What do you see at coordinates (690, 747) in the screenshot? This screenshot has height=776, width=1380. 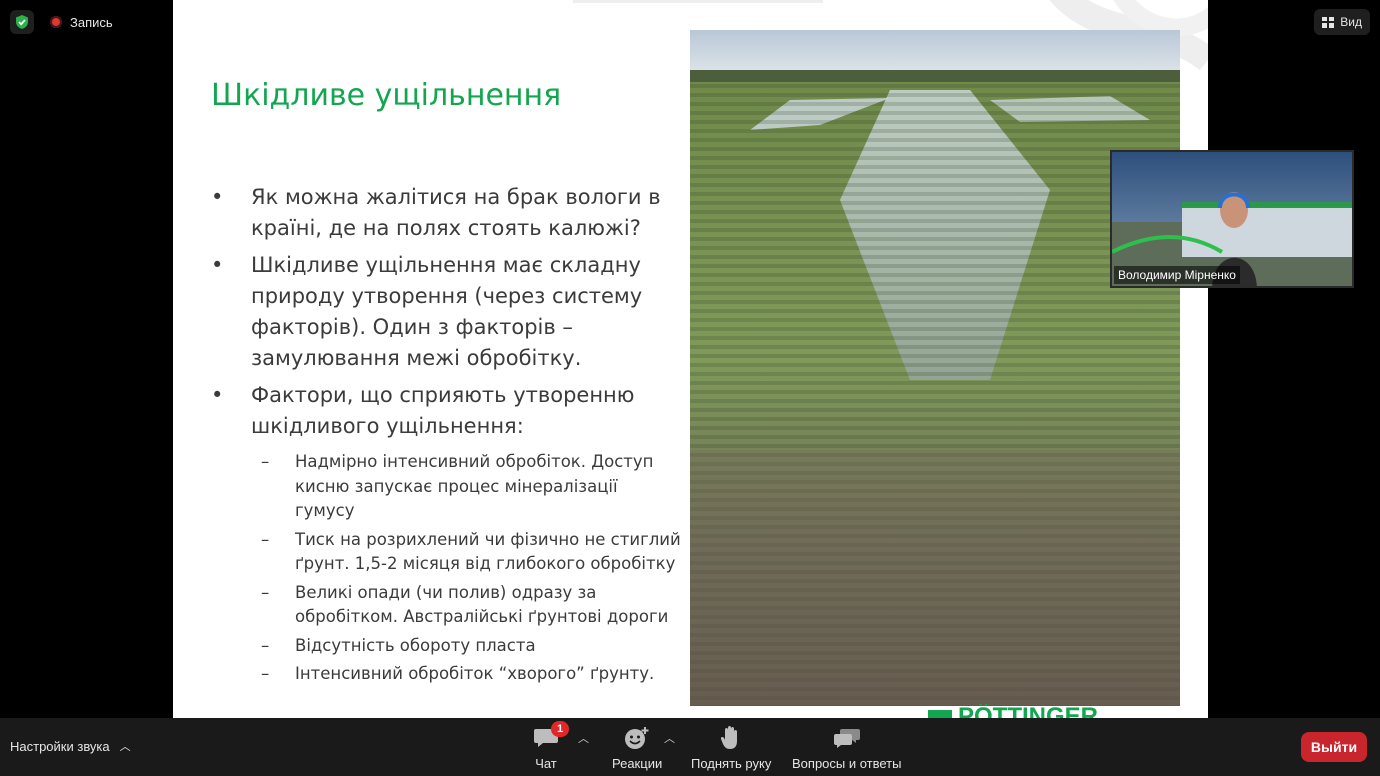 I see `meeting-toolbar` at bounding box center [690, 747].